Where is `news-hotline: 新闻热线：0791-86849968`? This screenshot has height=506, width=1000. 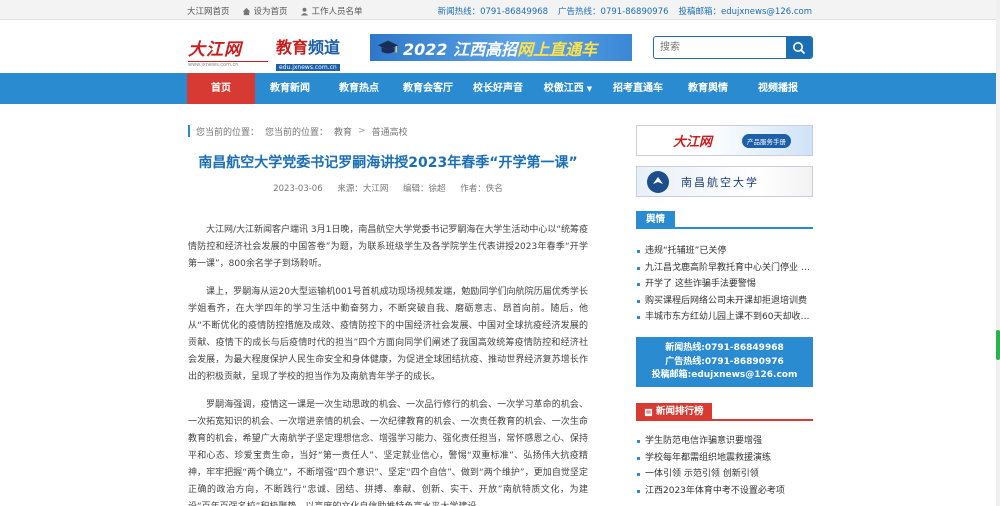 news-hotline: 新闻热线：0791-86849968 is located at coordinates (493, 12).